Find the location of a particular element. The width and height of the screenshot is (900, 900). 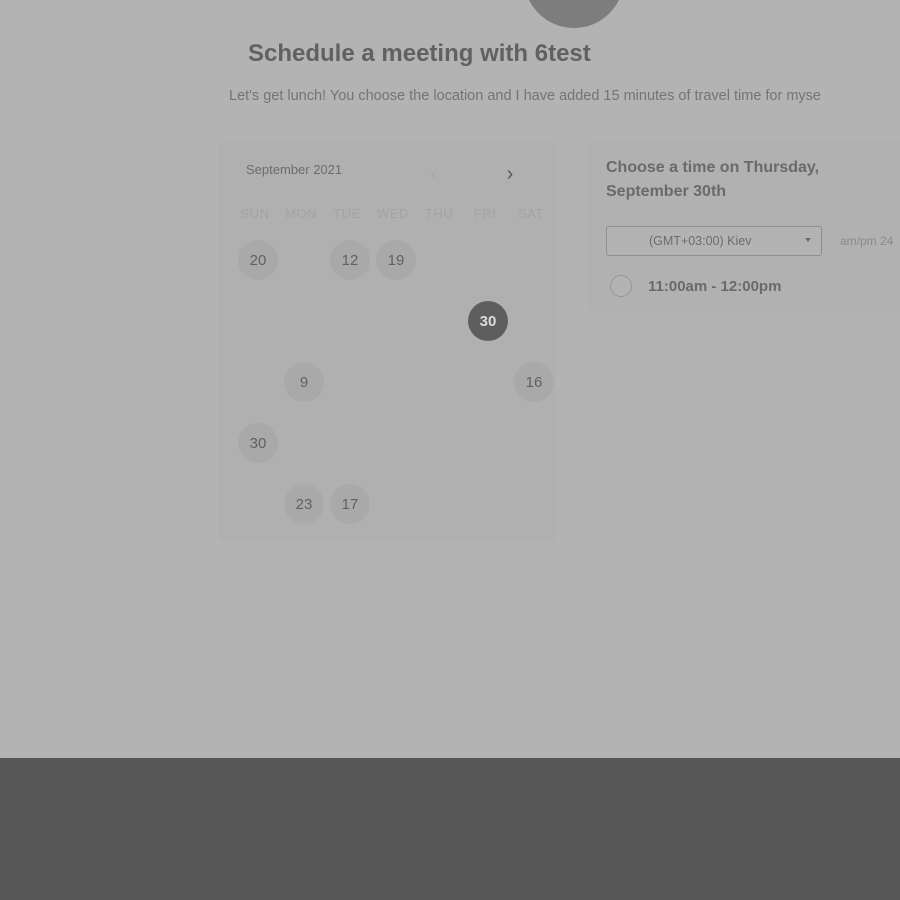

timezone-select: (GMT+03:00) Kiev is located at coordinates (714, 241).